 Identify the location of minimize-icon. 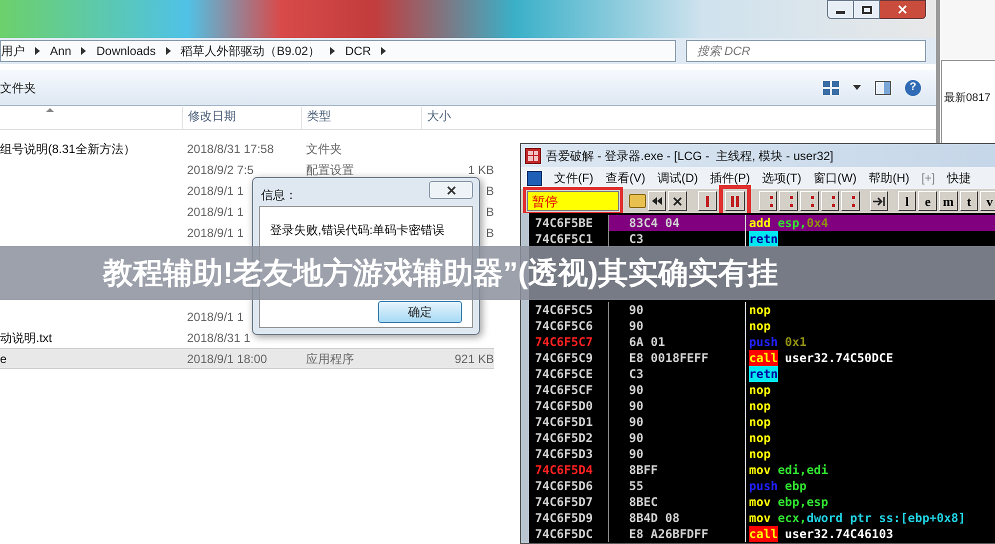
(840, 12).